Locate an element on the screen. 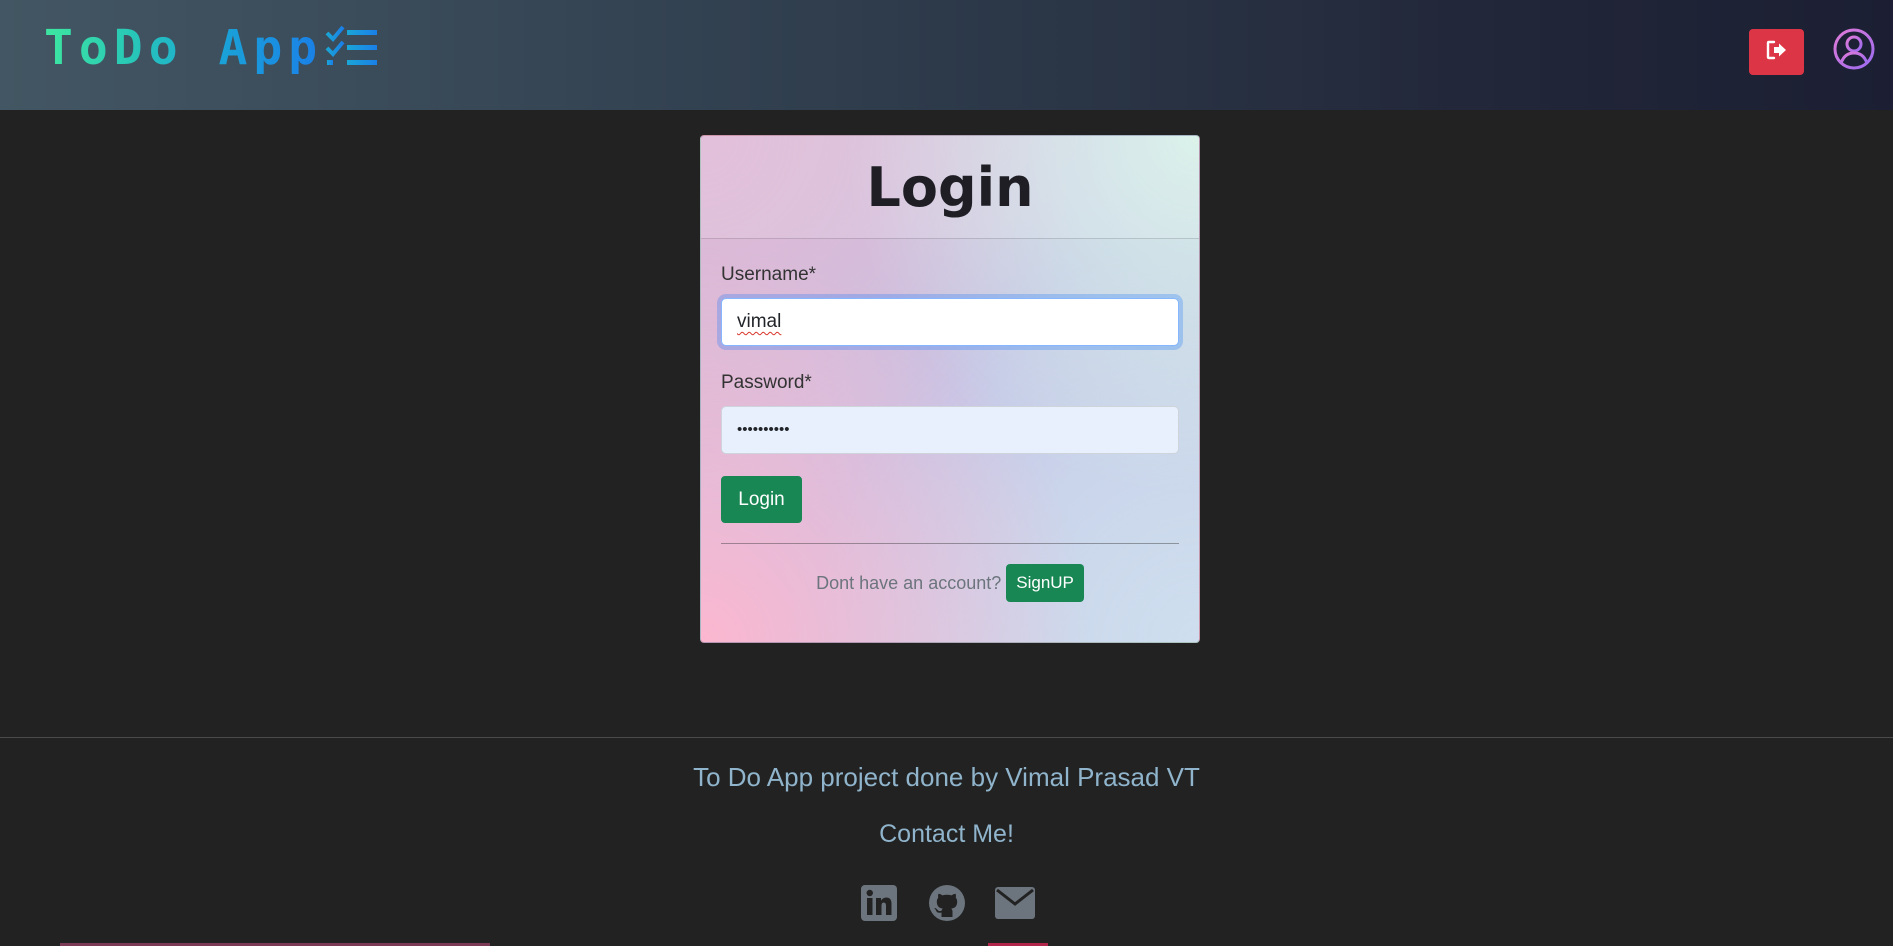  footer-divider is located at coordinates (946, 737).